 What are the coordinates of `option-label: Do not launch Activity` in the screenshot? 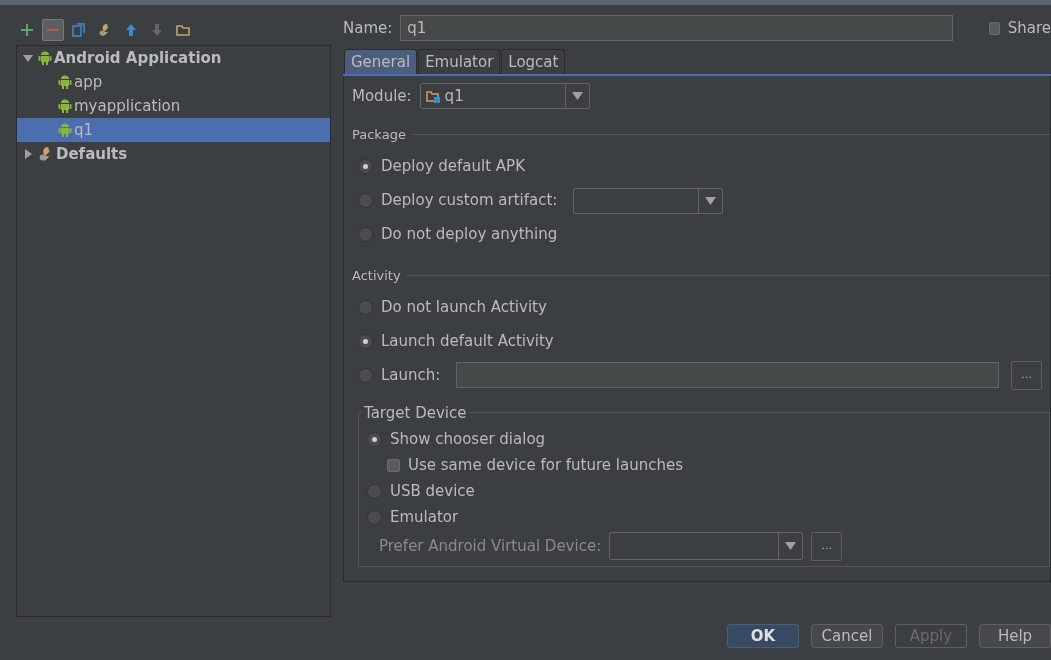 It's located at (464, 307).